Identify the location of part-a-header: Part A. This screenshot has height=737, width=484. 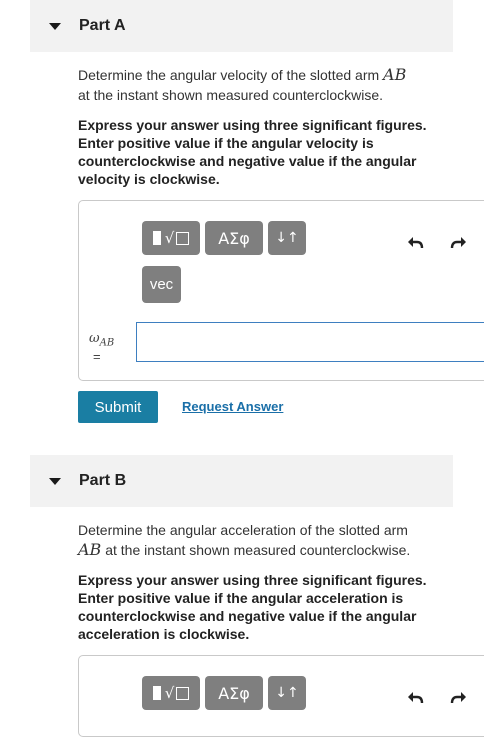
(241, 26).